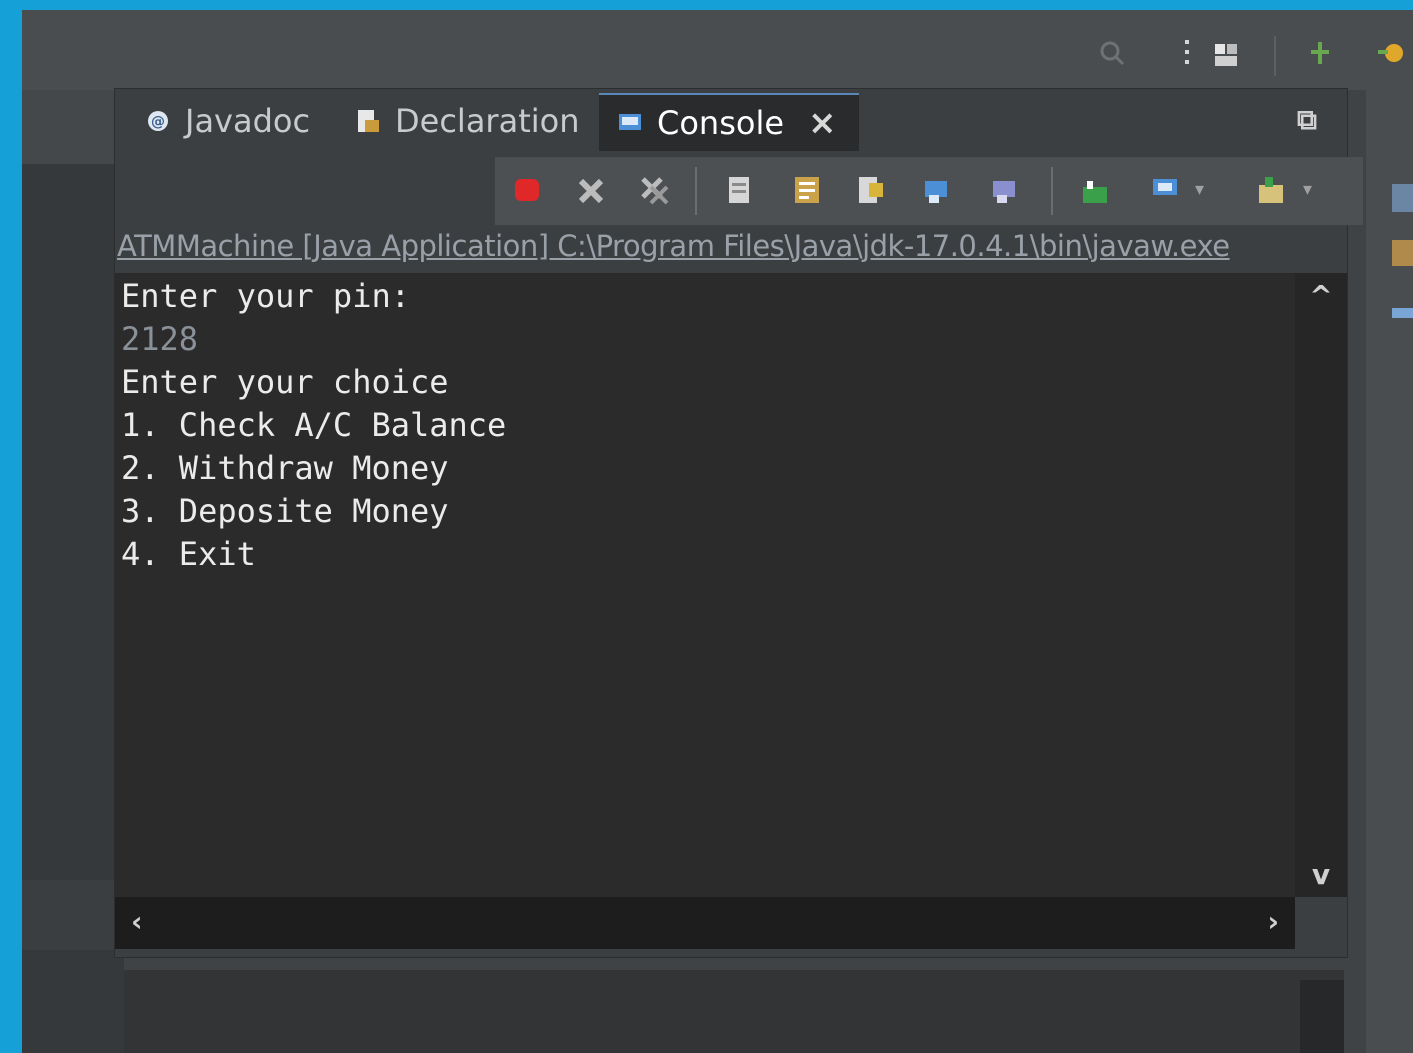  I want to click on outline-view-icon, so click(1402, 198).